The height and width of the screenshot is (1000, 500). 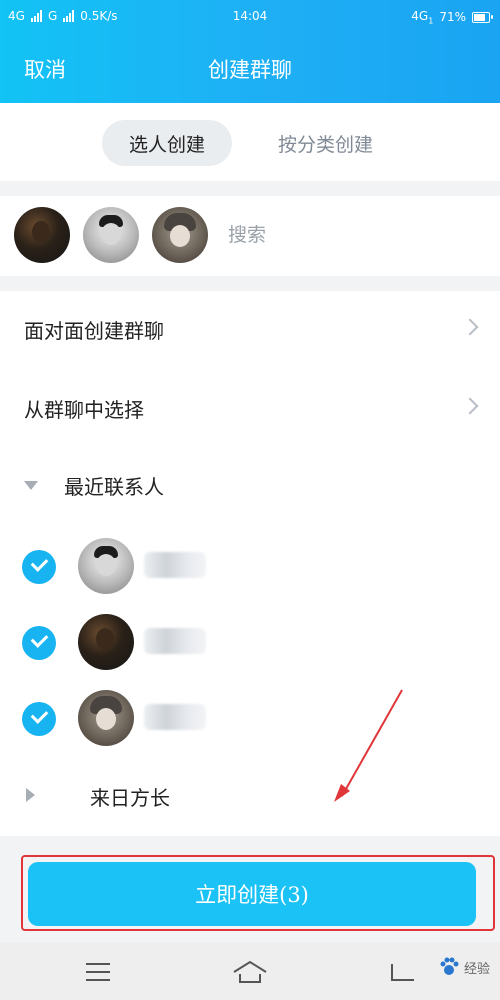 What do you see at coordinates (250, 16) in the screenshot?
I see `status-bar: 4G G 0.5K/s 14:04 4G1 71%` at bounding box center [250, 16].